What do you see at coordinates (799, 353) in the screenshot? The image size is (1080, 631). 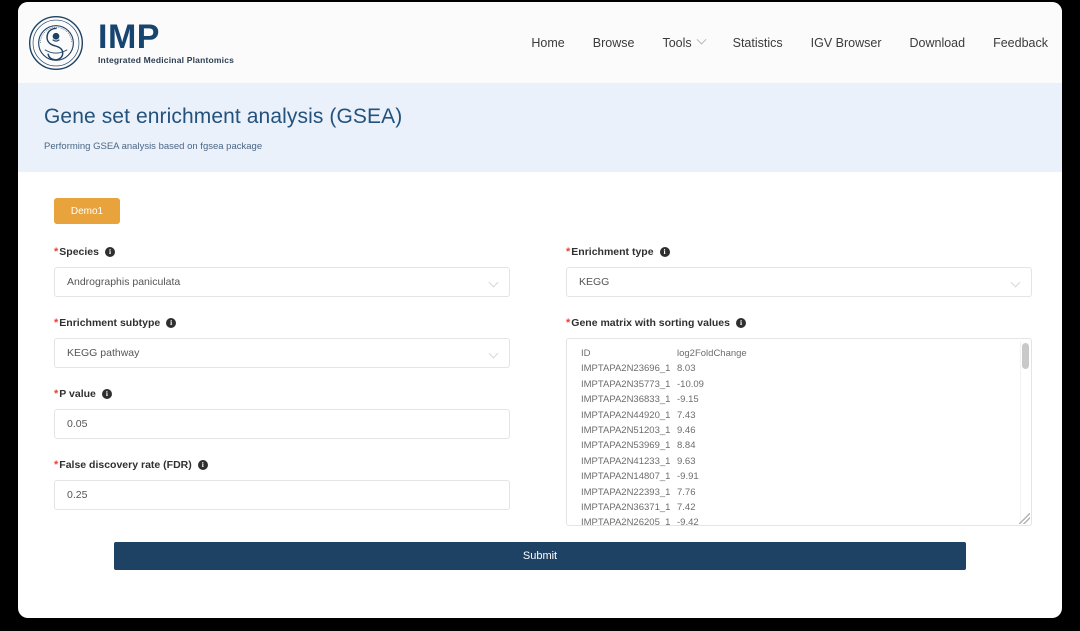 I see `gene-matrix-header-row: ID log2FoldChange` at bounding box center [799, 353].